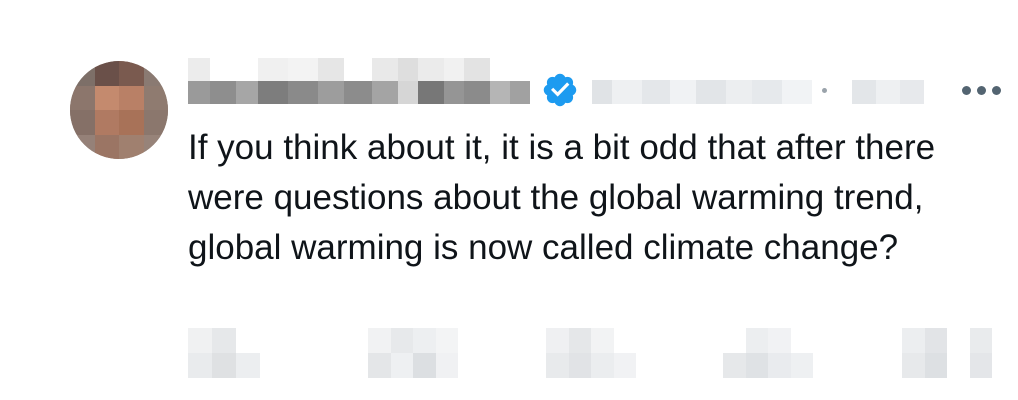 Image resolution: width=1018 pixels, height=400 pixels. Describe the element at coordinates (413, 353) in the screenshot. I see `retweet-button` at that location.